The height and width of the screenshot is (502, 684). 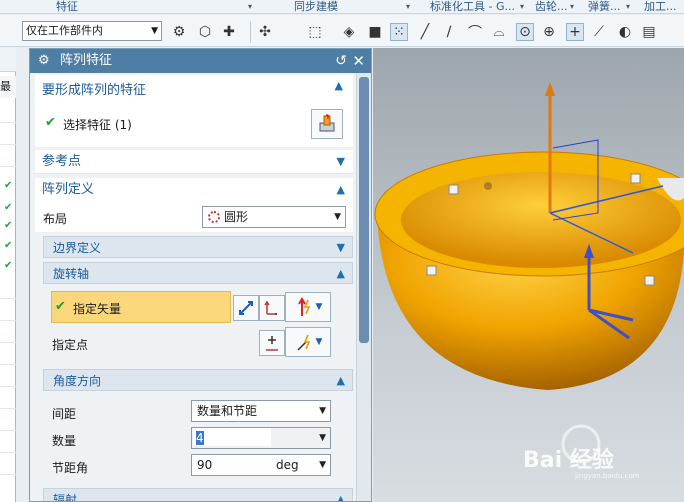 What do you see at coordinates (94, 88) in the screenshot?
I see `section-title-features-to-pattern: 要形成阵列的特征` at bounding box center [94, 88].